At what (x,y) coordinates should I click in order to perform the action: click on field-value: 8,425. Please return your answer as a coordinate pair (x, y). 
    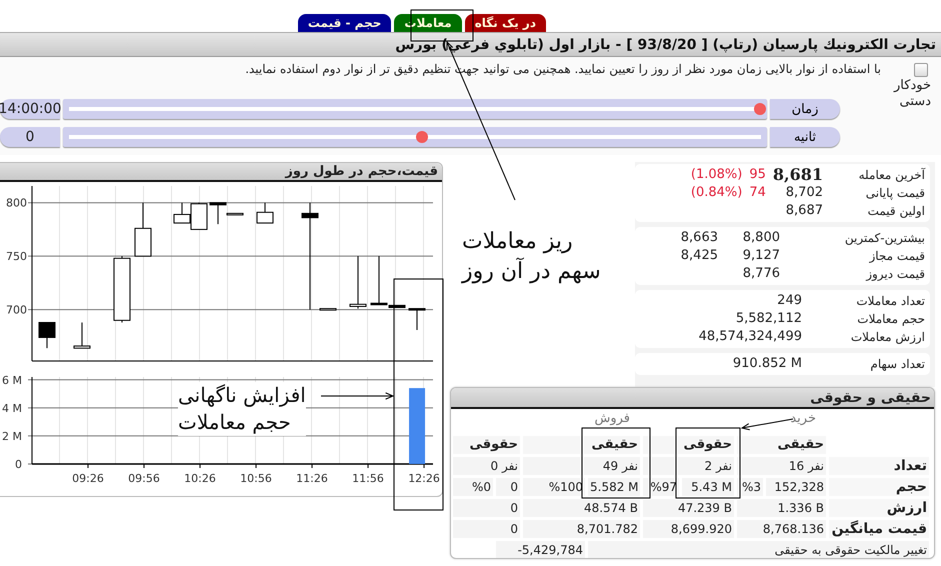
    Looking at the image, I should click on (699, 256).